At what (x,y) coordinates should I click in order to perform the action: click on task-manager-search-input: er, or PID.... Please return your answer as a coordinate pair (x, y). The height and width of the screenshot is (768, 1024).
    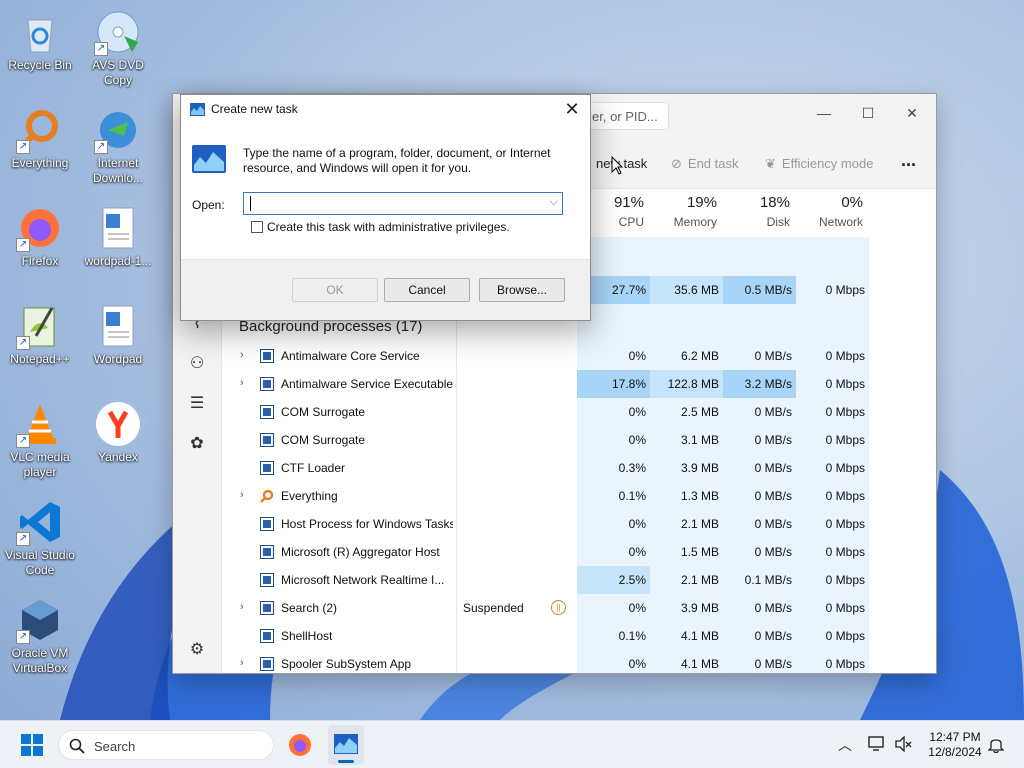
    Looking at the image, I should click on (625, 116).